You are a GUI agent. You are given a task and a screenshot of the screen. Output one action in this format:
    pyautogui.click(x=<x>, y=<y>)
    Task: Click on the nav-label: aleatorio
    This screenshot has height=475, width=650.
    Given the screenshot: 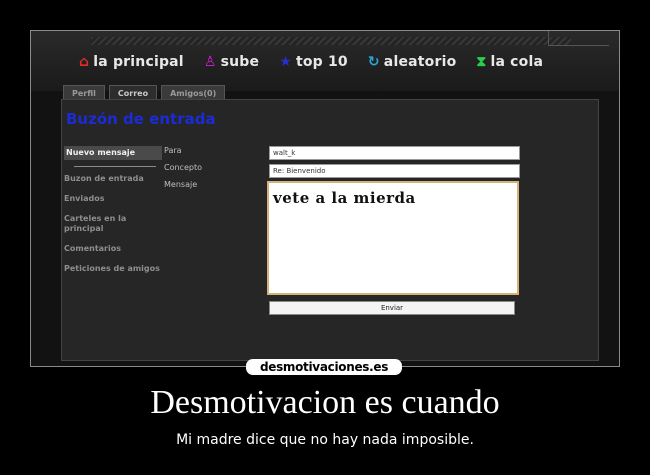 What is the action you would take?
    pyautogui.click(x=420, y=62)
    